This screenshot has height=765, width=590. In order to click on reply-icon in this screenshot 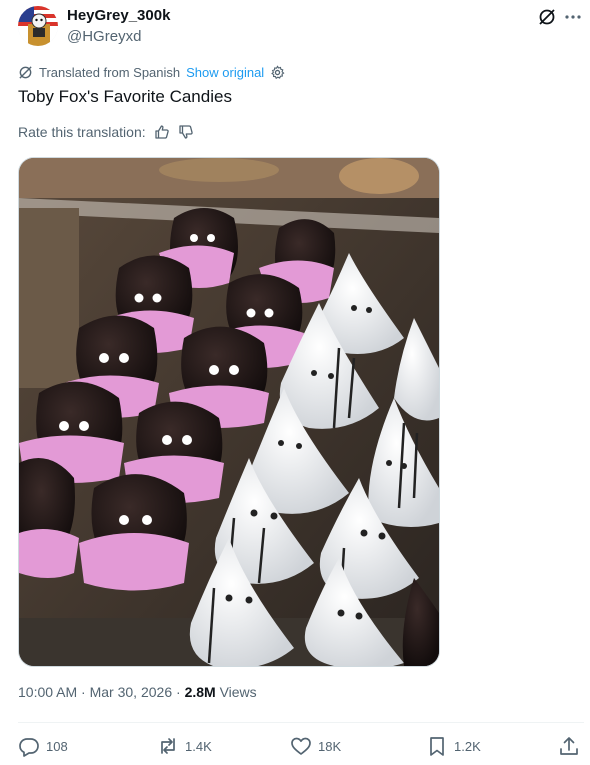, I will do `click(29, 746)`.